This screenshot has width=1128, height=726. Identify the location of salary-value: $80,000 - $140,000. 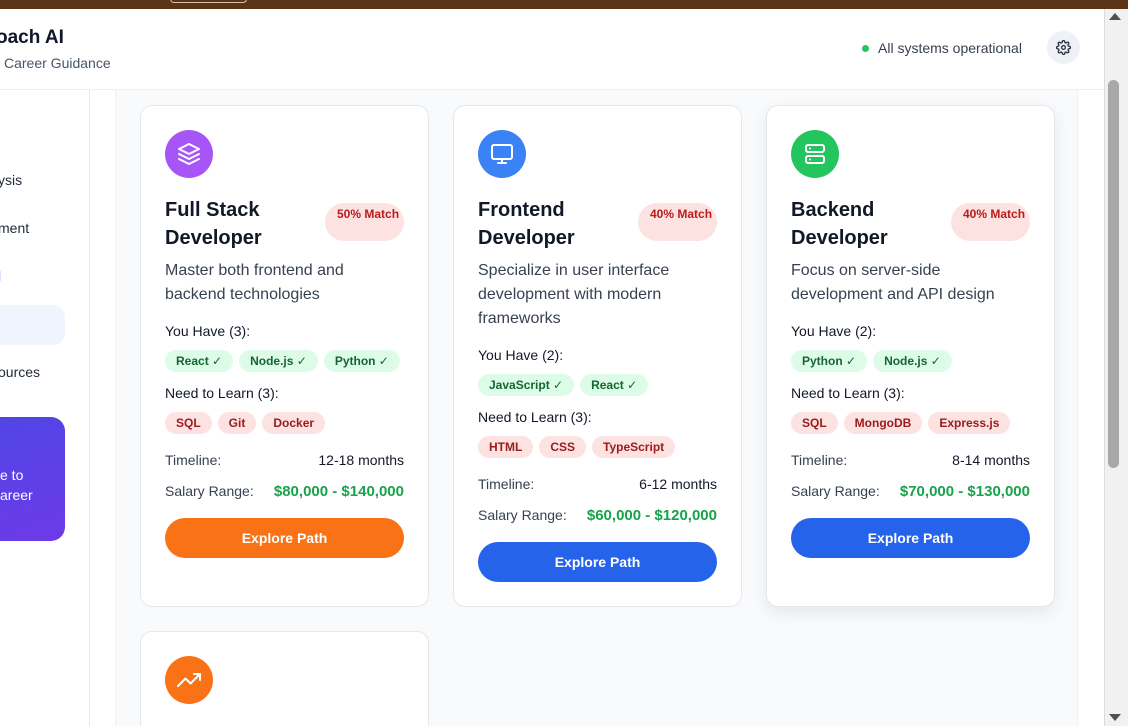
(338, 491).